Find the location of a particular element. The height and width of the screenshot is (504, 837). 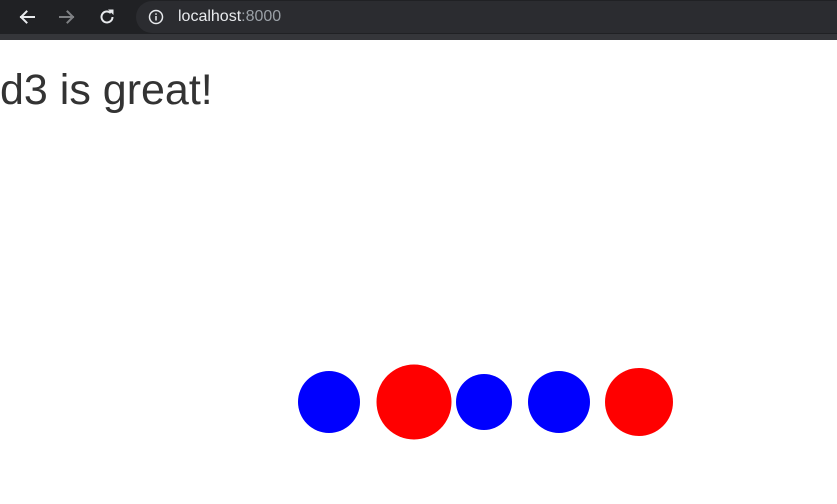

address-bar: localhost:8000 is located at coordinates (486, 17).